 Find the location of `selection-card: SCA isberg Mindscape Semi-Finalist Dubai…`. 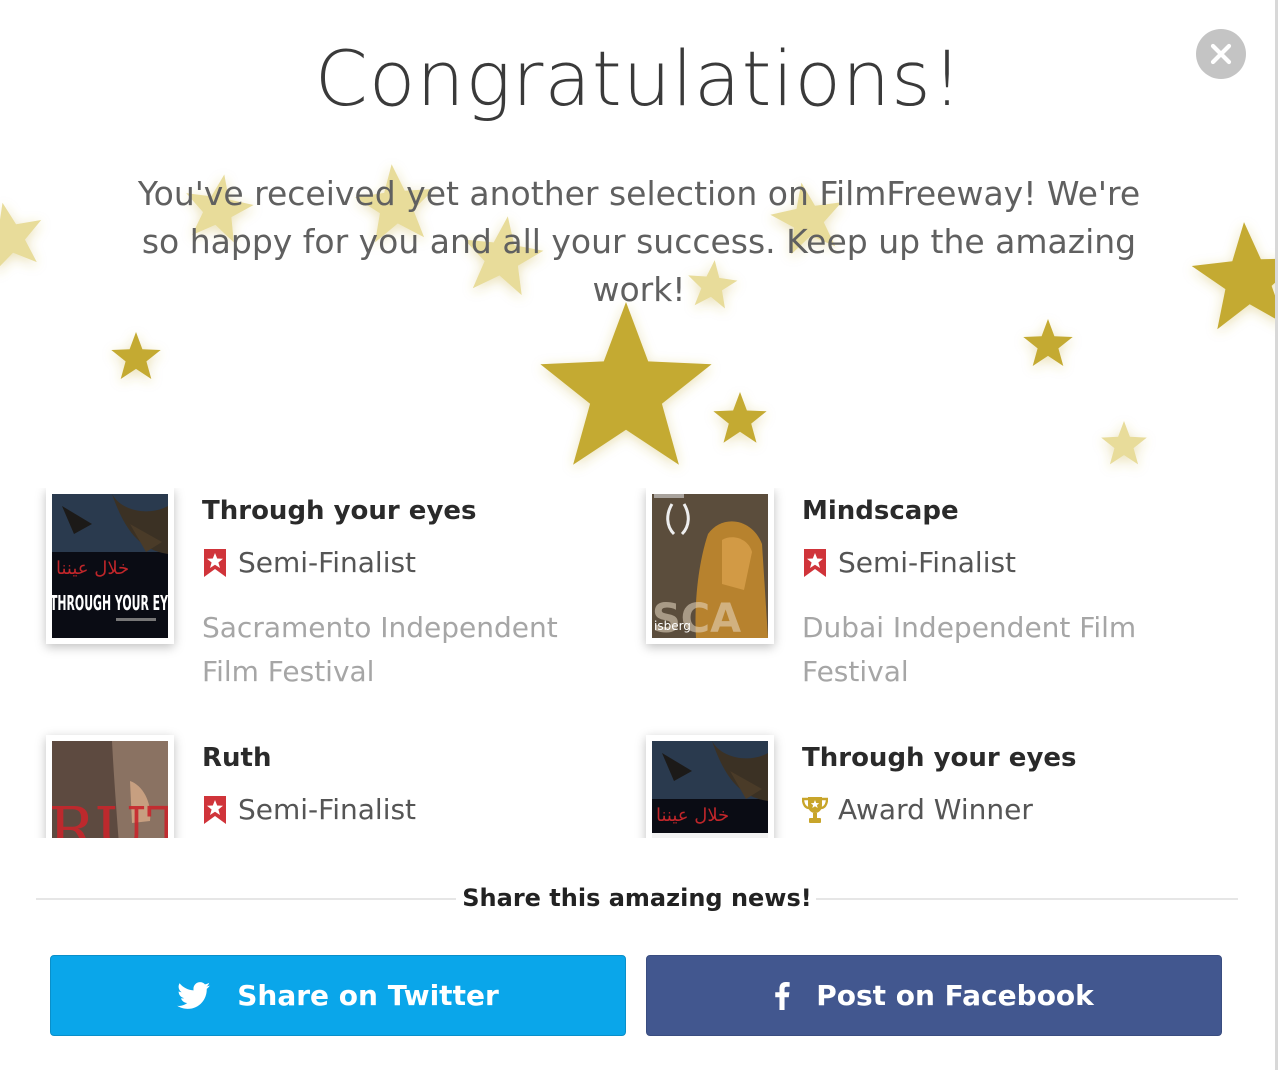

selection-card: SCA isberg Mindscape Semi-Finalist Dubai… is located at coordinates (926, 598).